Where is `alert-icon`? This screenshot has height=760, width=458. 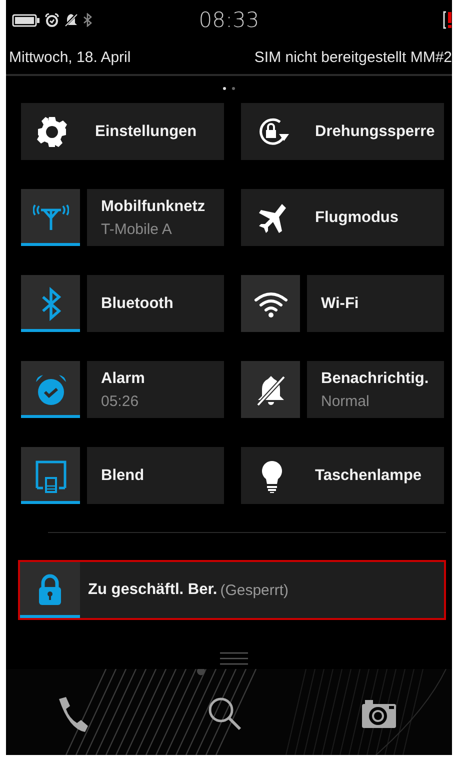 alert-icon is located at coordinates (447, 20).